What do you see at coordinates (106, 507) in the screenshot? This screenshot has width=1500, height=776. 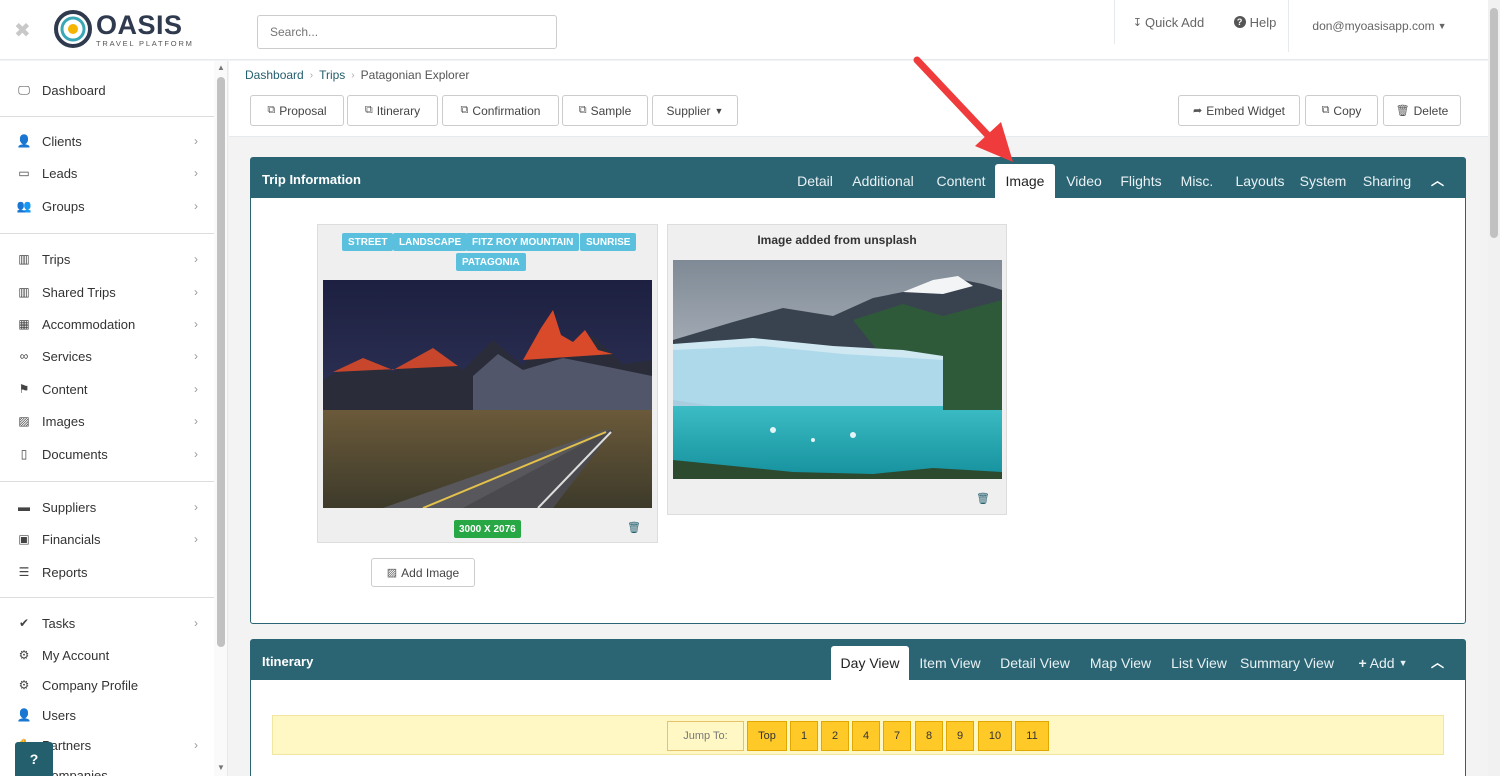 I see `sidebar-item-suppliers: ▬ Suppliers ›` at bounding box center [106, 507].